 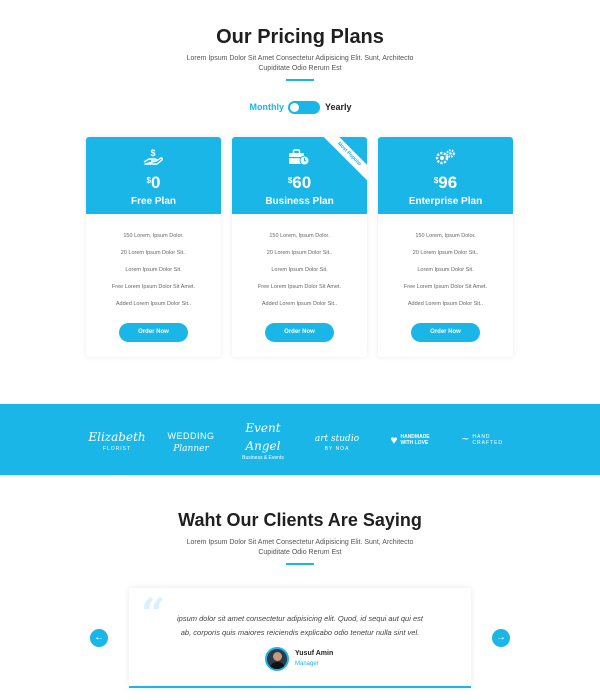 I want to click on prev-arrow-button: ←, so click(x=99, y=638).